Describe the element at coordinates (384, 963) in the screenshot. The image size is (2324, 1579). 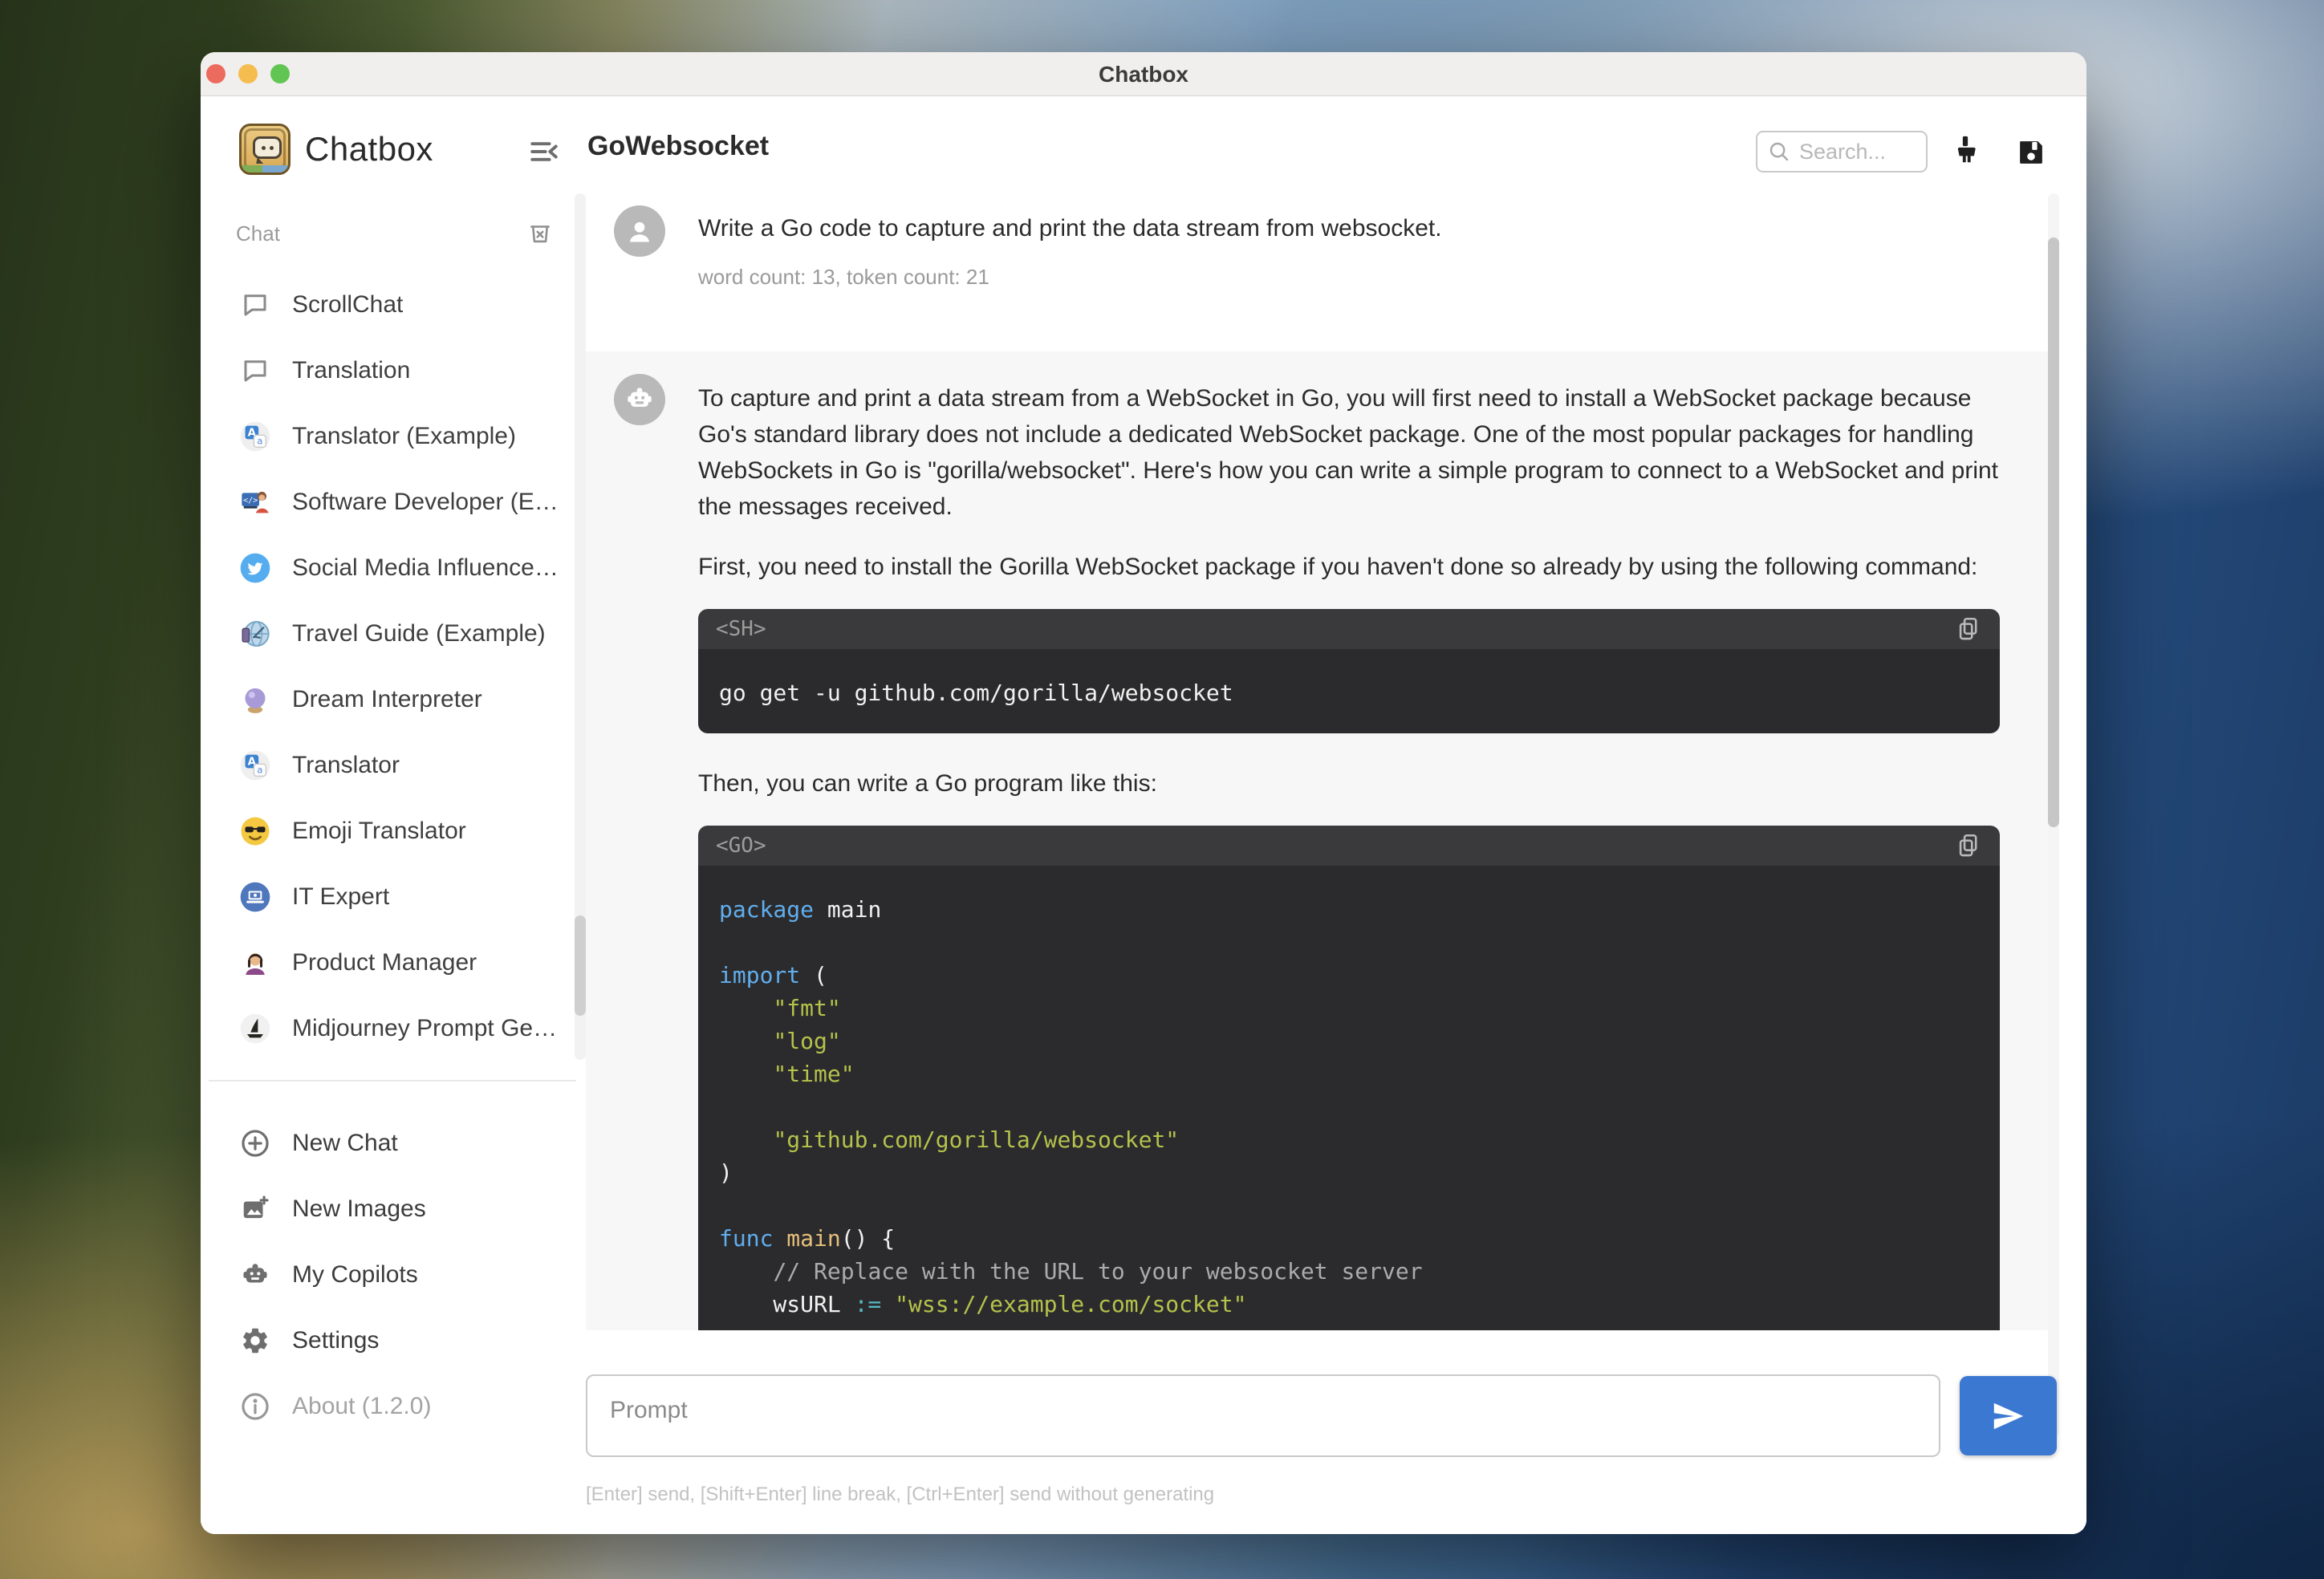
I see `chat-item-label: Product Manager` at that location.